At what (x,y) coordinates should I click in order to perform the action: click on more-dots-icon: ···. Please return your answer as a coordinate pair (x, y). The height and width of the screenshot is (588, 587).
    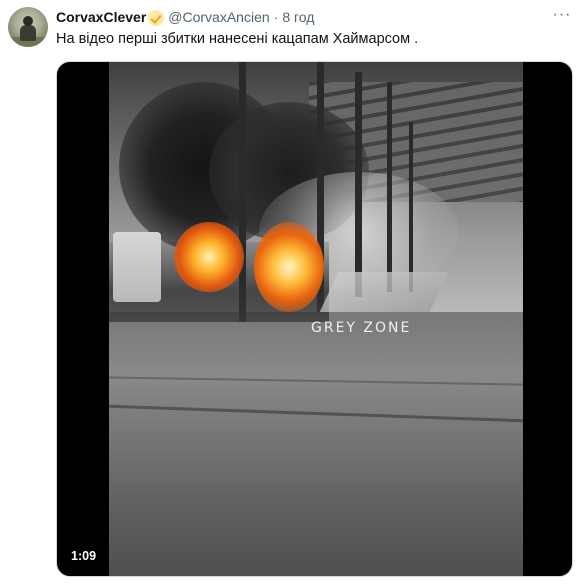
    Looking at the image, I should click on (562, 14).